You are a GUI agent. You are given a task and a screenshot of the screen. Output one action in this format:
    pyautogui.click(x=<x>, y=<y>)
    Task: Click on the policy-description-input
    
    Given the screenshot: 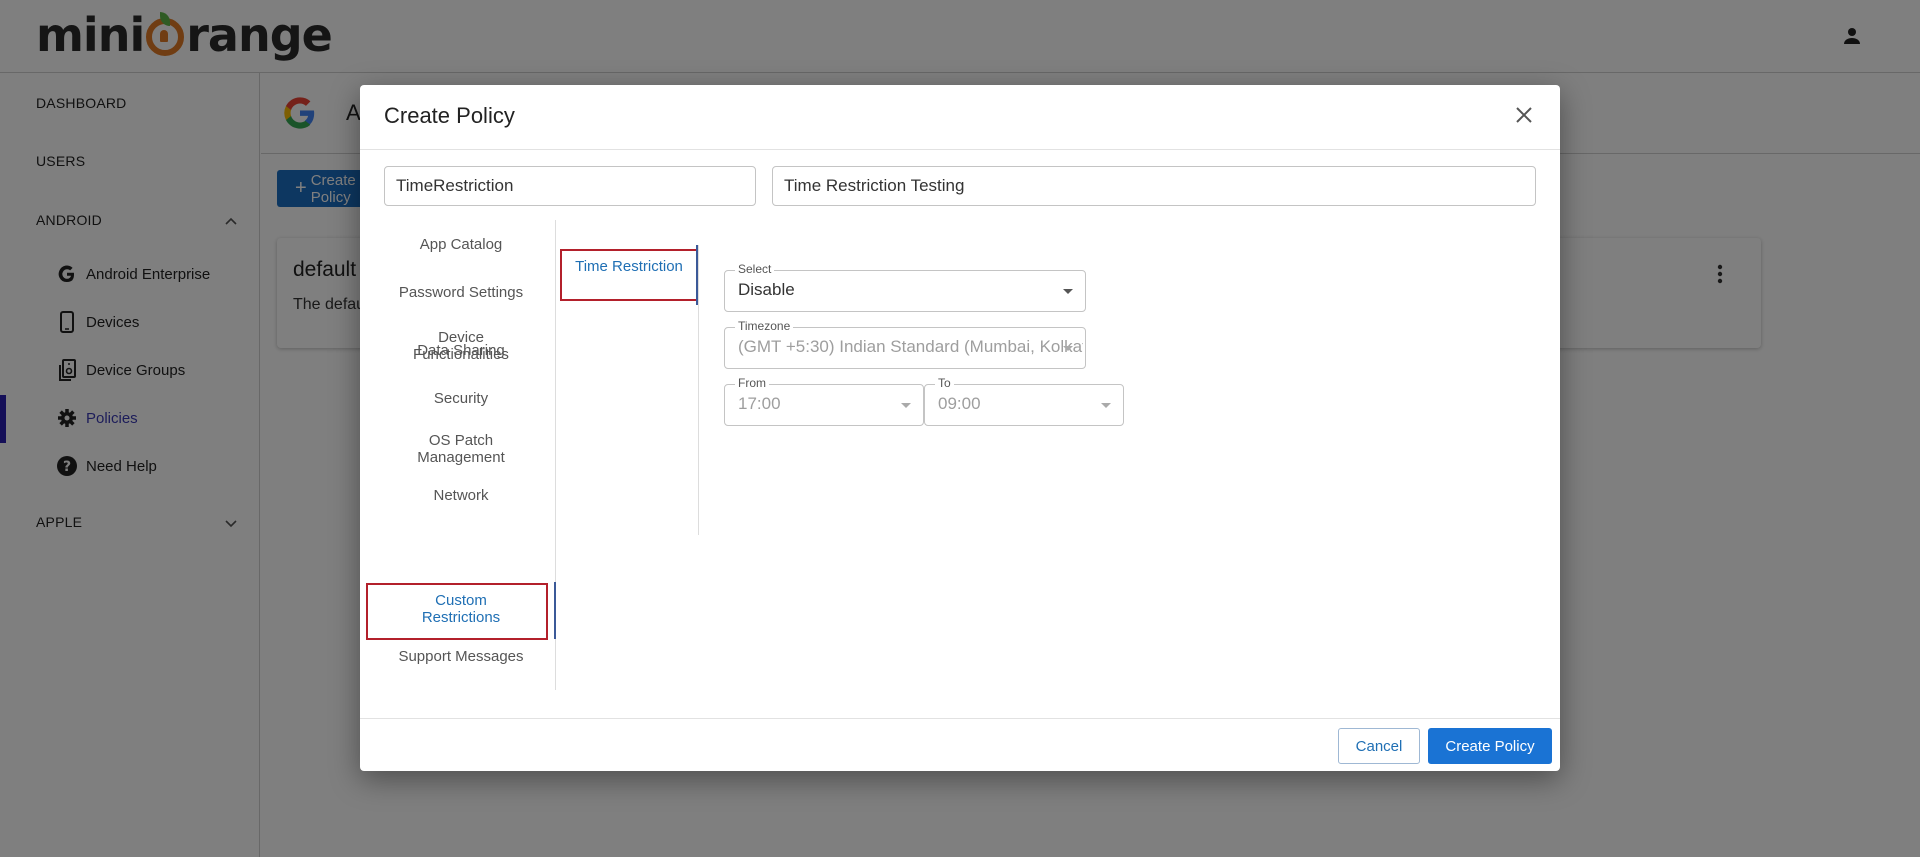 What is the action you would take?
    pyautogui.click(x=1154, y=186)
    